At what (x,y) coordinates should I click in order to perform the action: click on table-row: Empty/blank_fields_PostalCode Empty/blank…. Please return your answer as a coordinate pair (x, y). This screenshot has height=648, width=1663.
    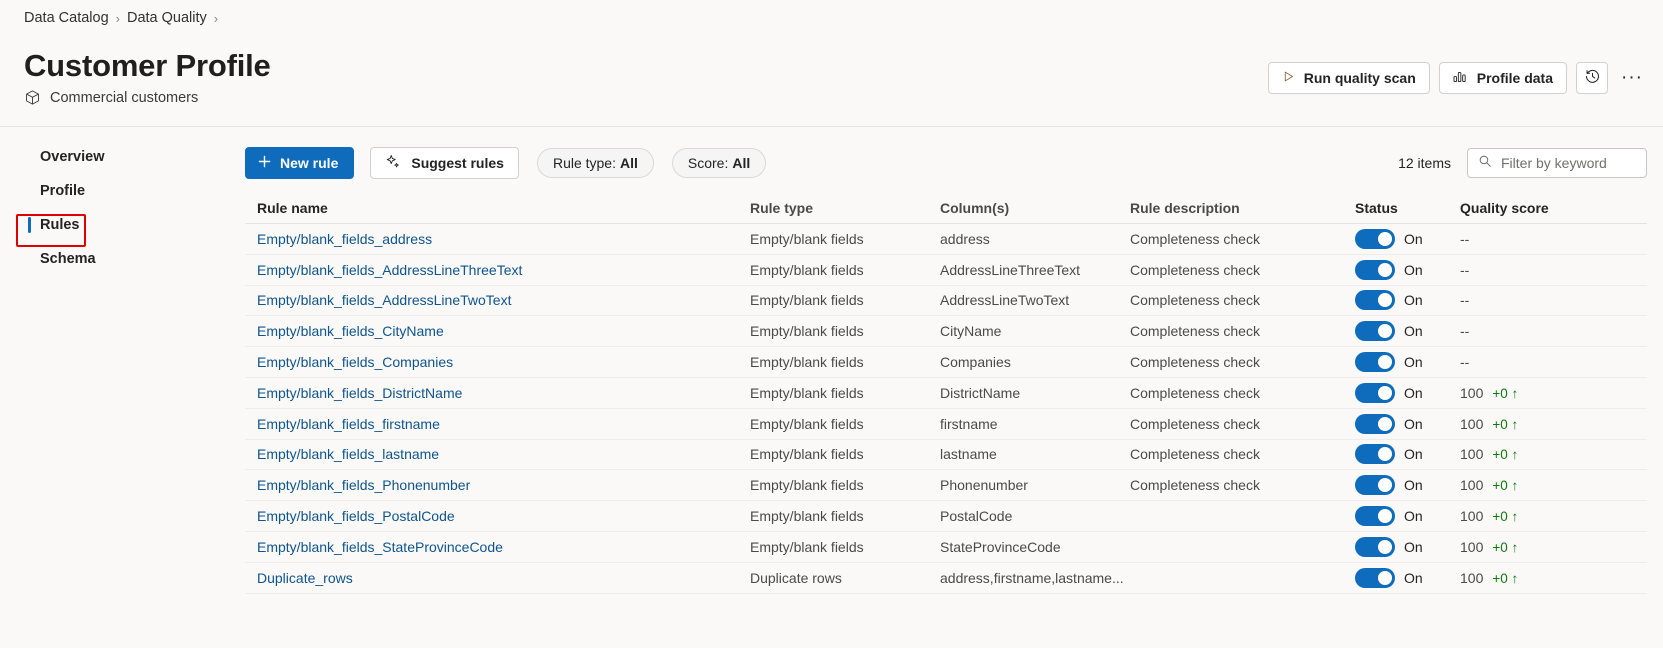
    Looking at the image, I should click on (946, 516).